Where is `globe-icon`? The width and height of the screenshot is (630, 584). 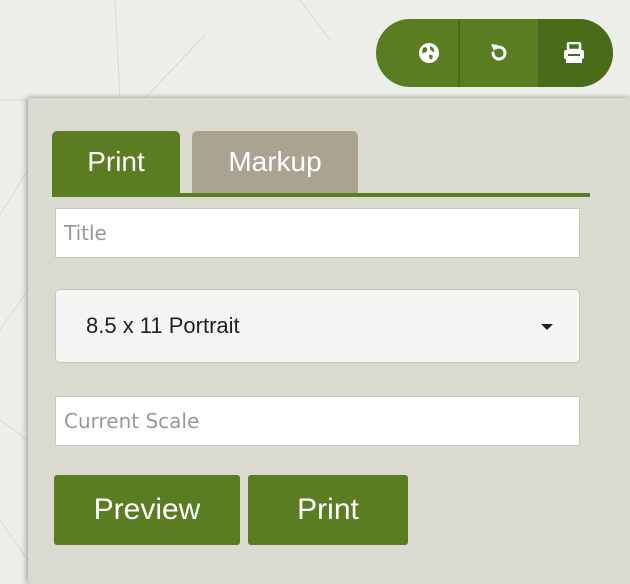
globe-icon is located at coordinates (429, 53).